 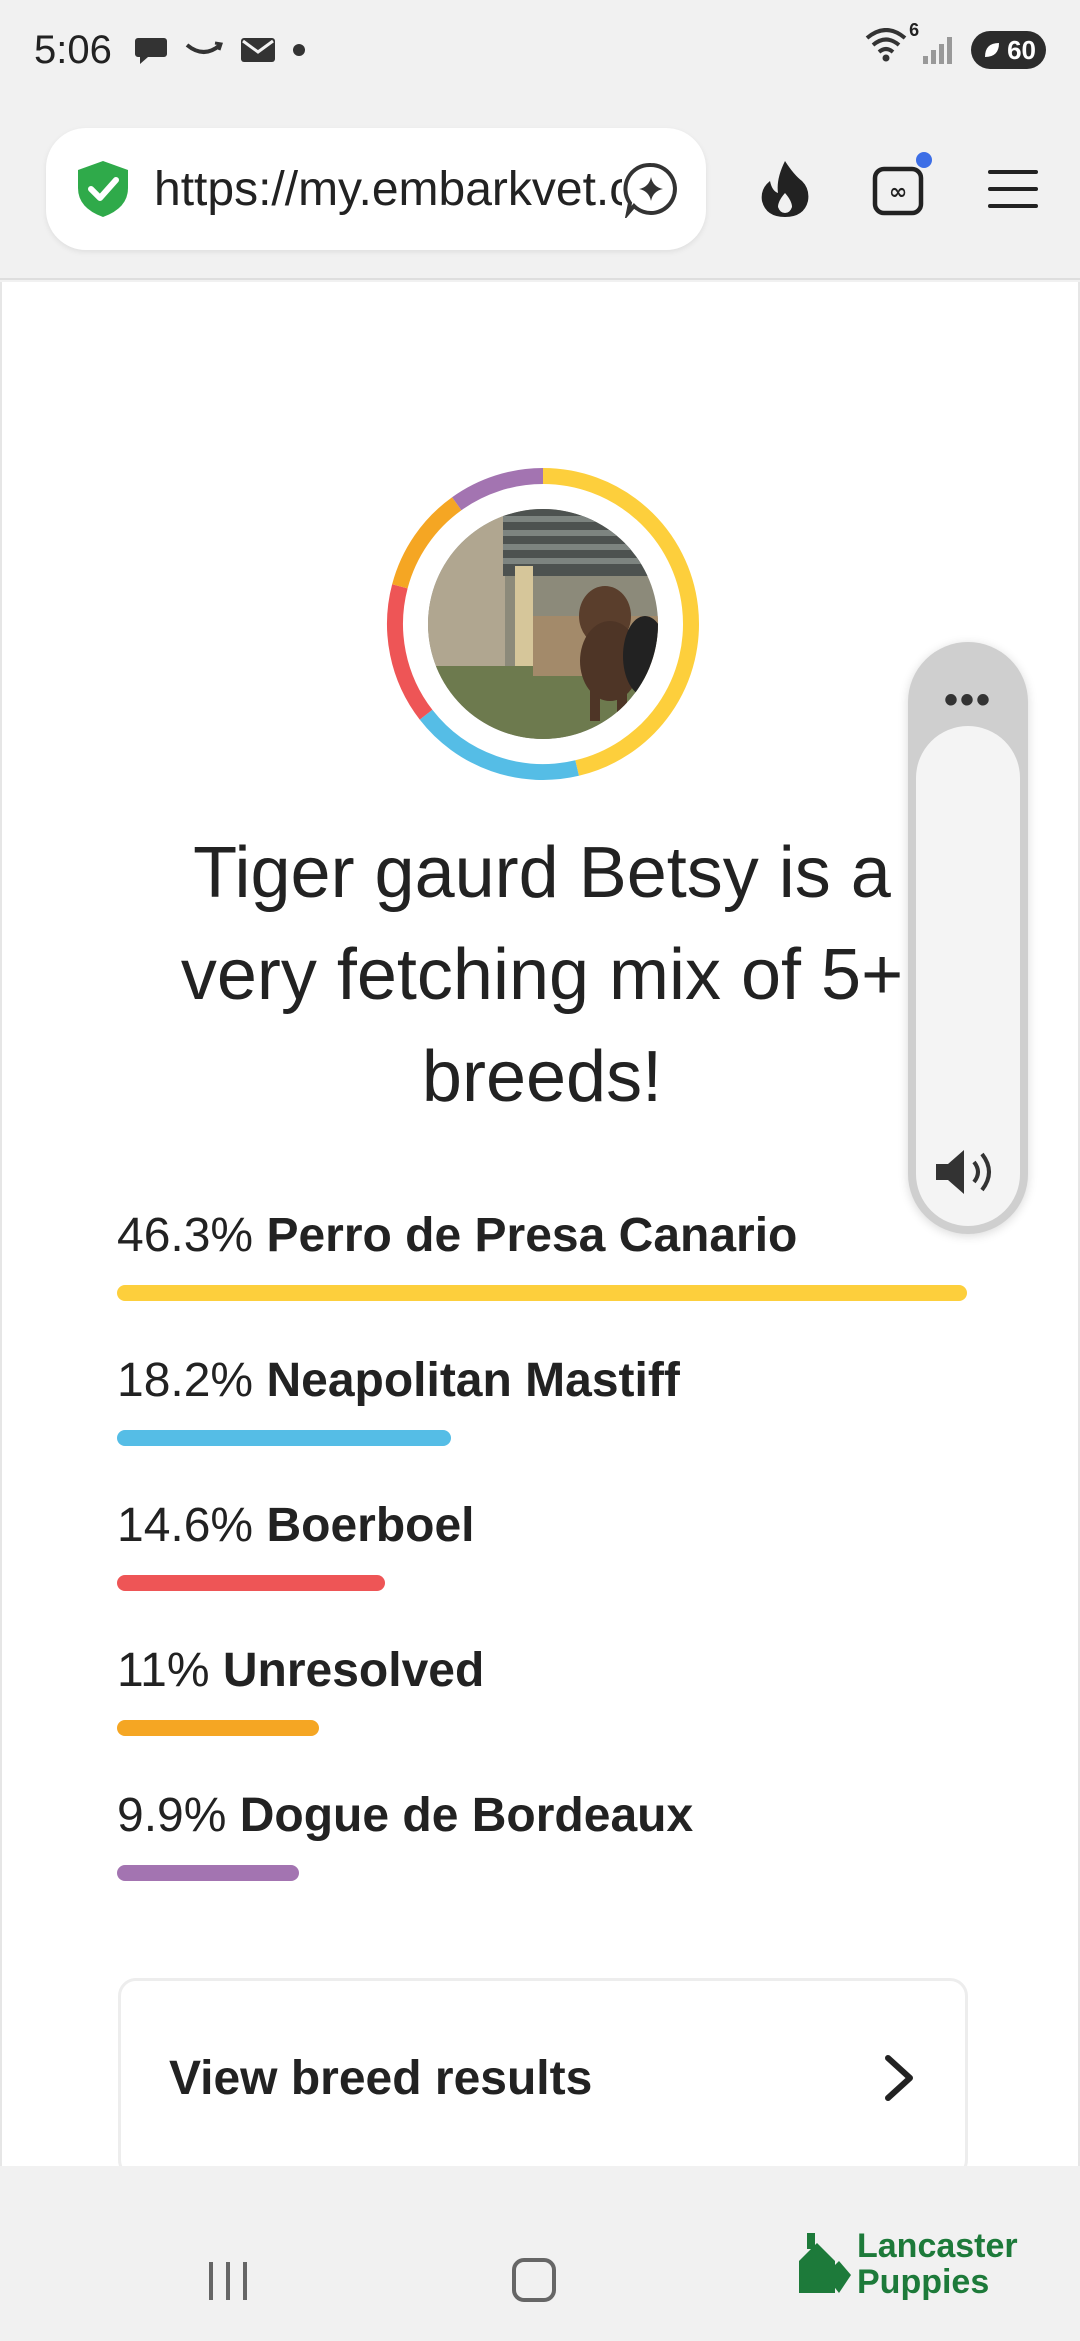 I want to click on volume-panel: •••, so click(x=968, y=938).